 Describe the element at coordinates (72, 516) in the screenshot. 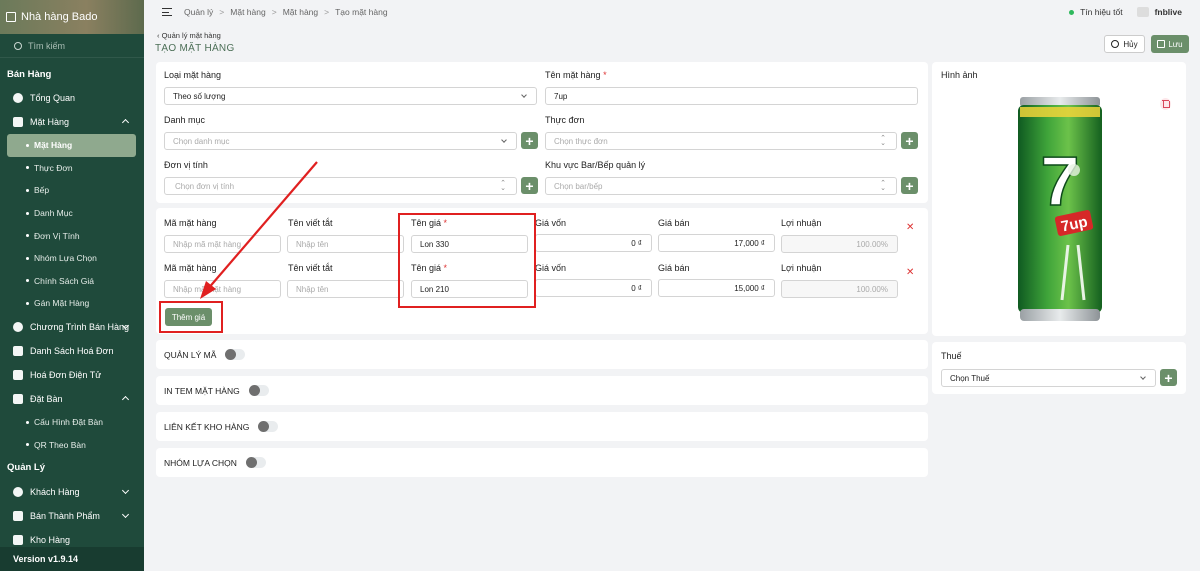

I see `sidebar-item-semi-products: Bán Thành Phẩm` at that location.